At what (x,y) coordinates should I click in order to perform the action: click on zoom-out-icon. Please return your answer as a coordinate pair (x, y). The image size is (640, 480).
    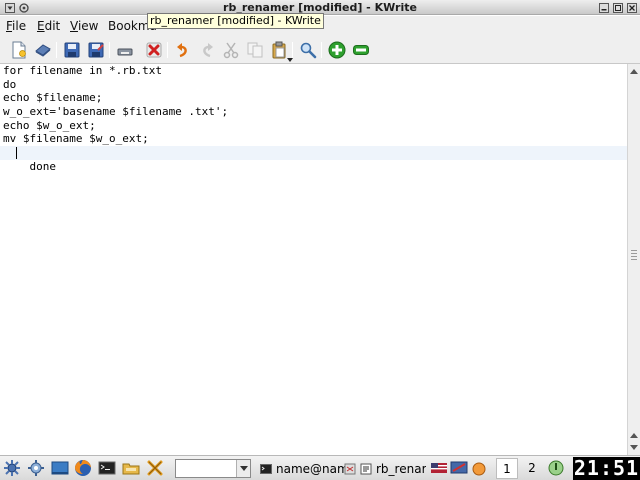
    Looking at the image, I should click on (361, 50).